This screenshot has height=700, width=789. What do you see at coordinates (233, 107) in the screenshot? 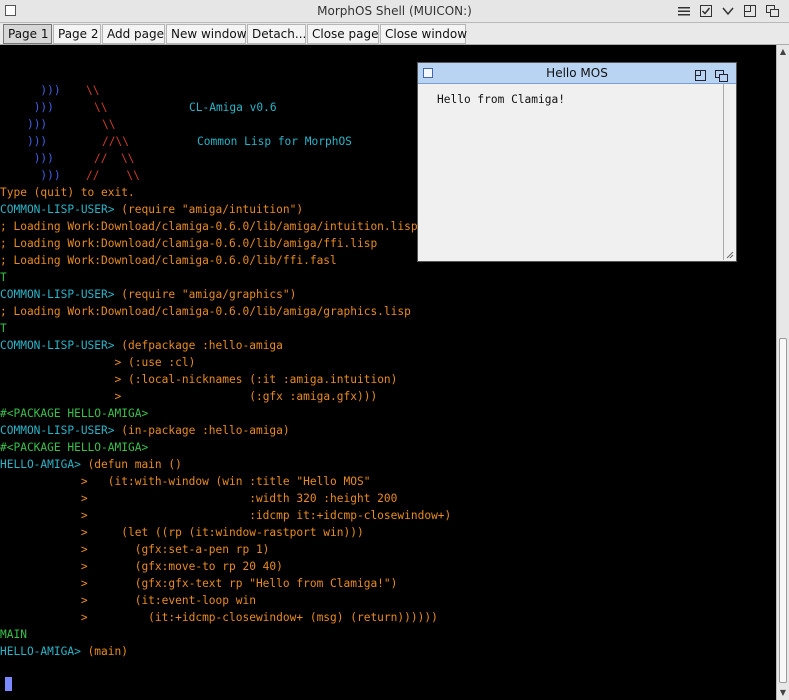
I see `banner-title: CL-Amiga v0.6` at bounding box center [233, 107].